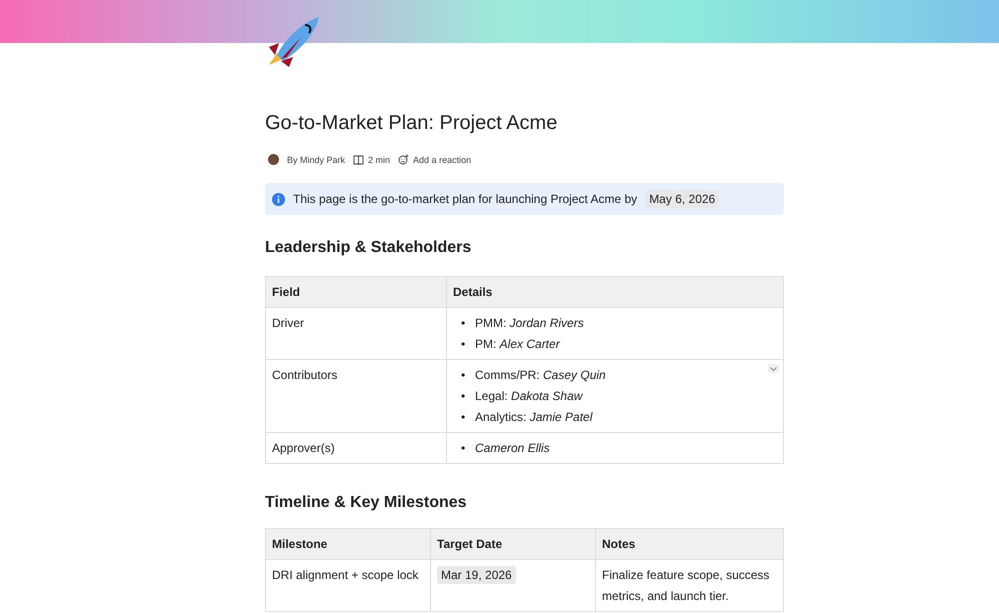  Describe the element at coordinates (348, 544) in the screenshot. I see `column-header: Milestone` at that location.